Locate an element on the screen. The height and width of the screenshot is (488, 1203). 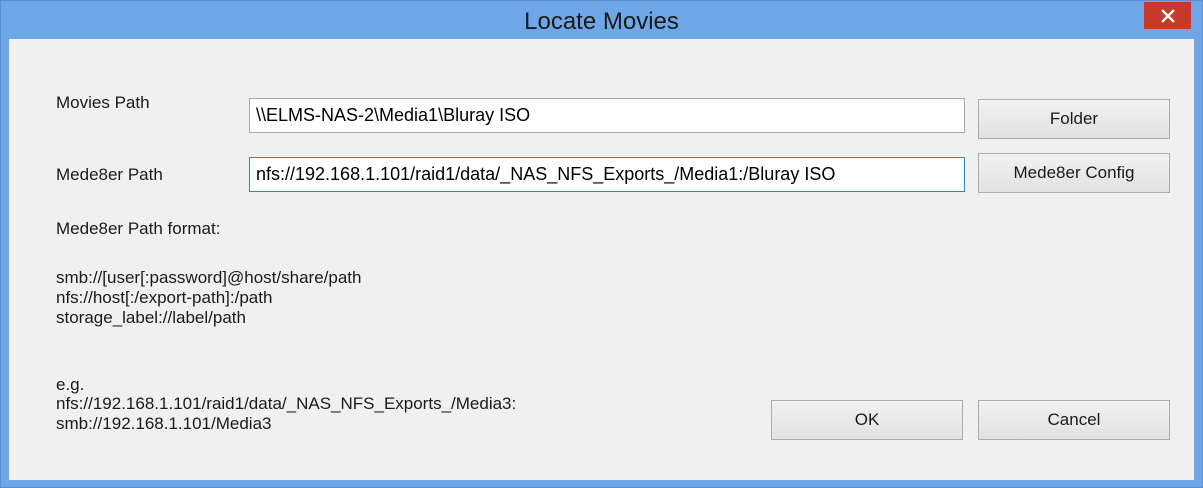
movies-path-input: \\ELMS-NAS-2\Media1\Bluray ISO is located at coordinates (607, 115).